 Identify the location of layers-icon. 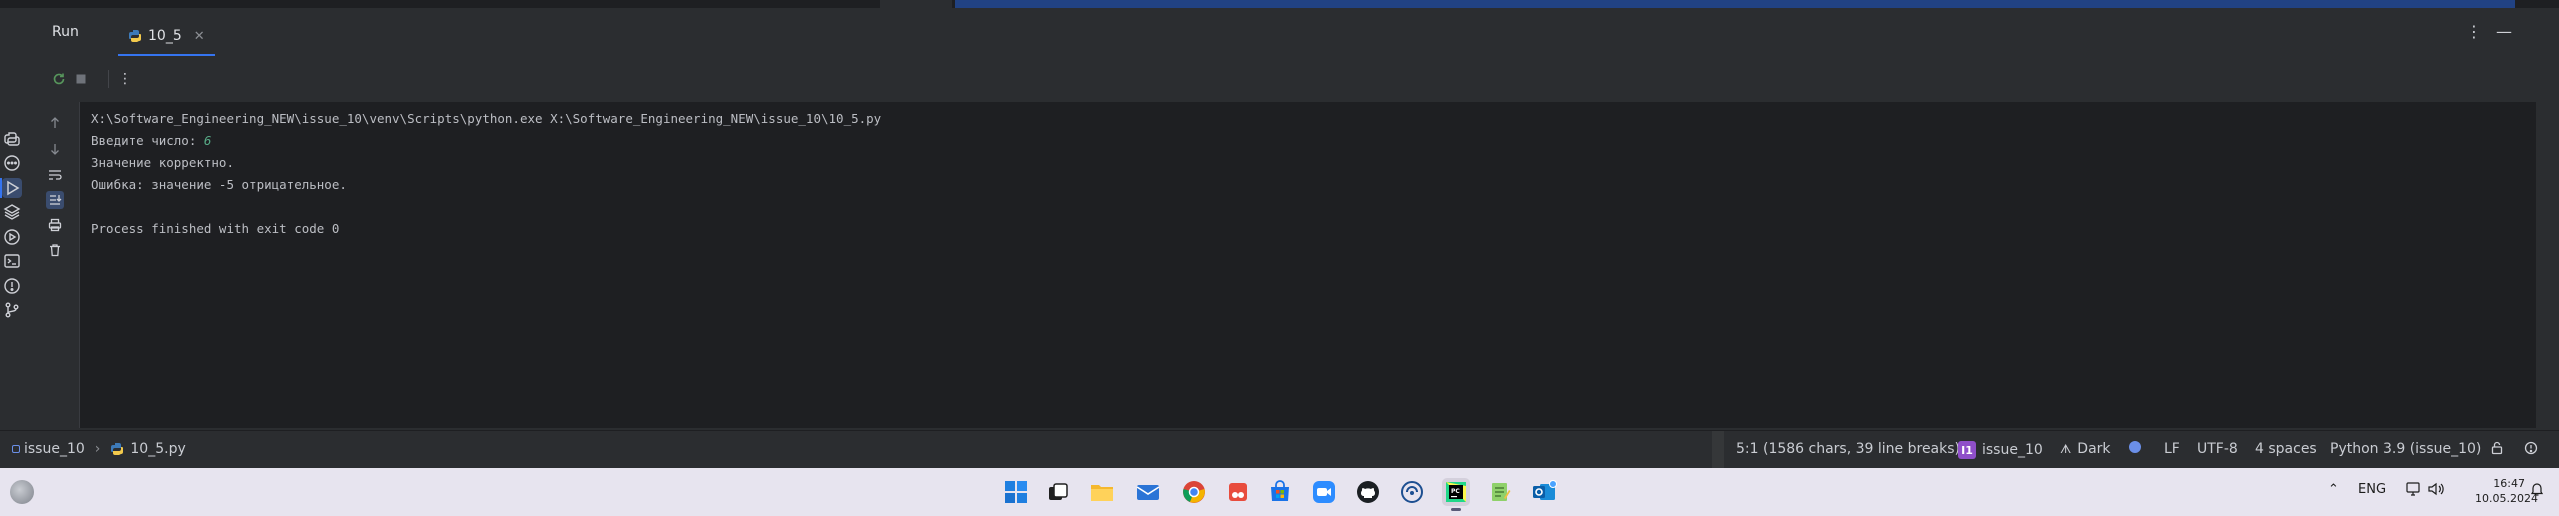
(12, 212).